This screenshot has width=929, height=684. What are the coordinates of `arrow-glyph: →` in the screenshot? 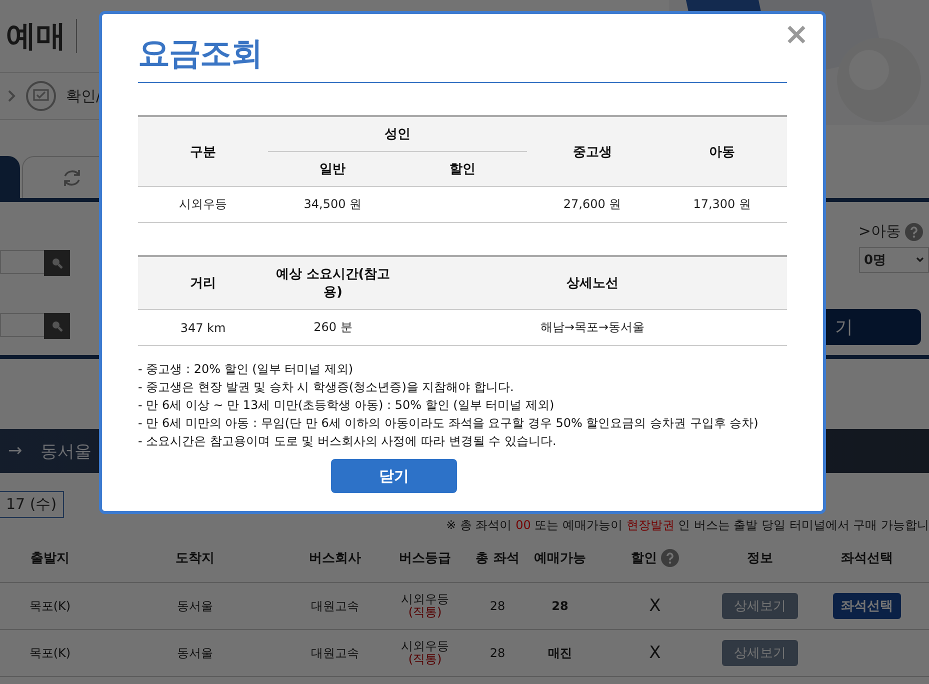 It's located at (15, 451).